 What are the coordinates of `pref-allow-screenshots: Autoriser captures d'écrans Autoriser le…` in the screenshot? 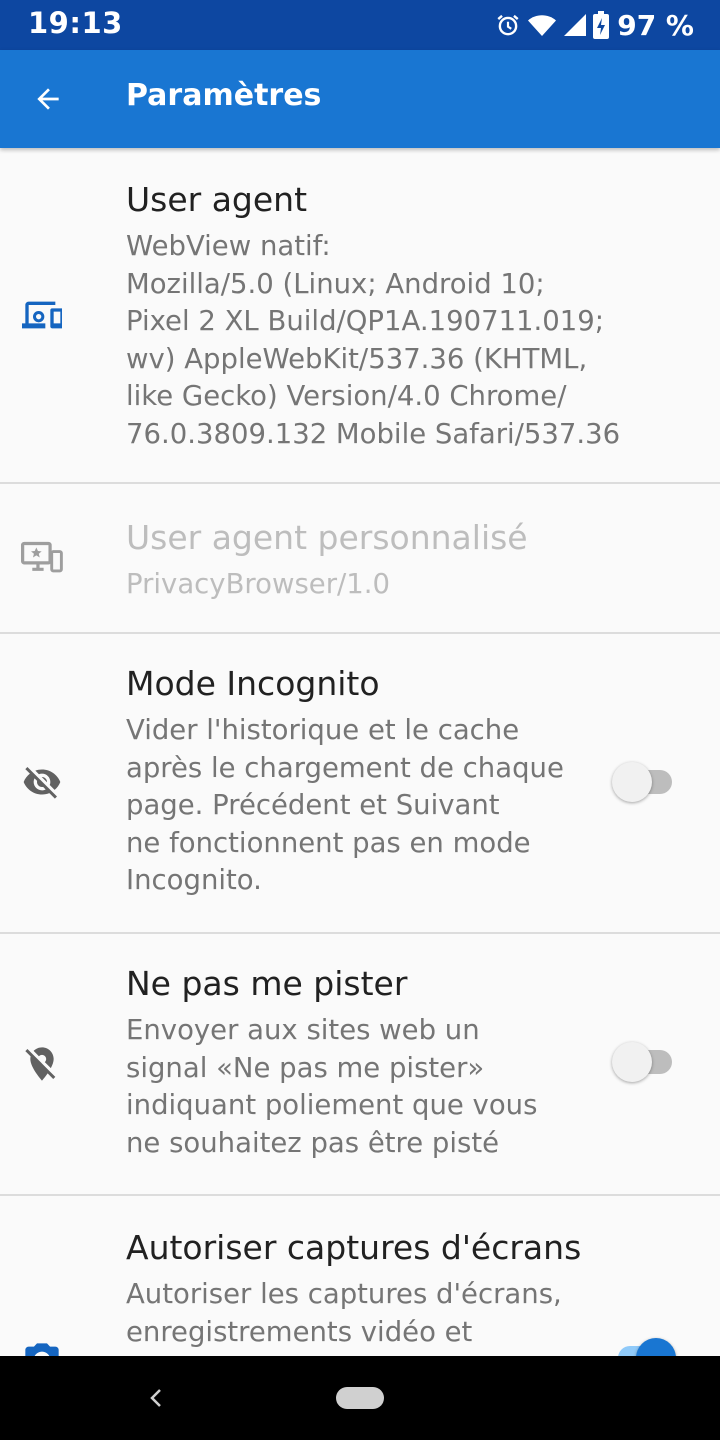 It's located at (360, 1276).